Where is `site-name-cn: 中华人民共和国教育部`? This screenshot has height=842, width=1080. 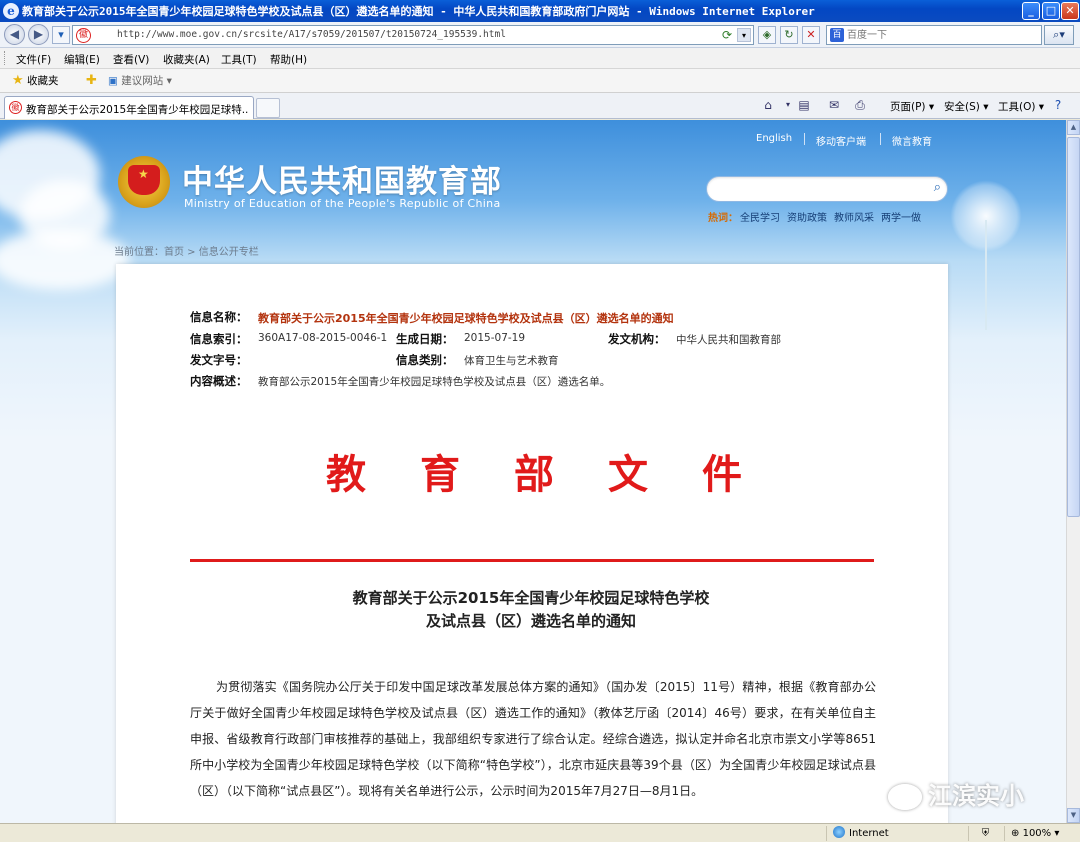 site-name-cn: 中华人民共和国教育部 is located at coordinates (342, 182).